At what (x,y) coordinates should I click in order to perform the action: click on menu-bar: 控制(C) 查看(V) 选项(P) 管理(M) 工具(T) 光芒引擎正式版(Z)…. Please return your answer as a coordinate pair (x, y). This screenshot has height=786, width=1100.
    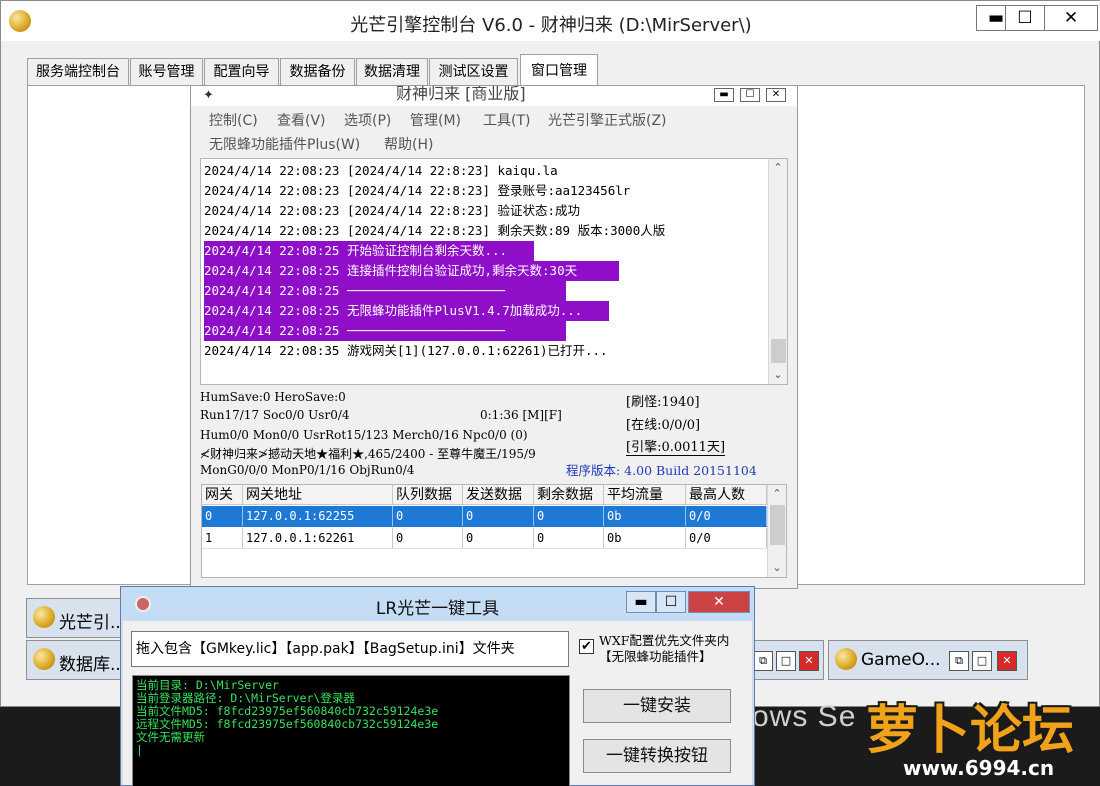
    Looking at the image, I should click on (495, 134).